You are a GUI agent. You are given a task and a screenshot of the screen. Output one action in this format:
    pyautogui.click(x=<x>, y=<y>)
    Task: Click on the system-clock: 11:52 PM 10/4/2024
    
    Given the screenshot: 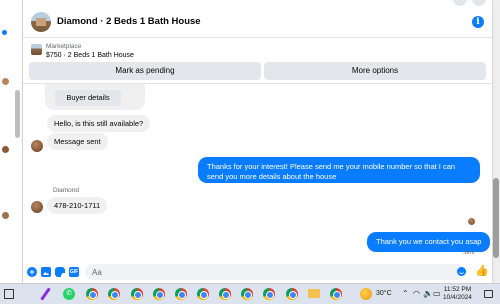 What is the action you would take?
    pyautogui.click(x=457, y=294)
    